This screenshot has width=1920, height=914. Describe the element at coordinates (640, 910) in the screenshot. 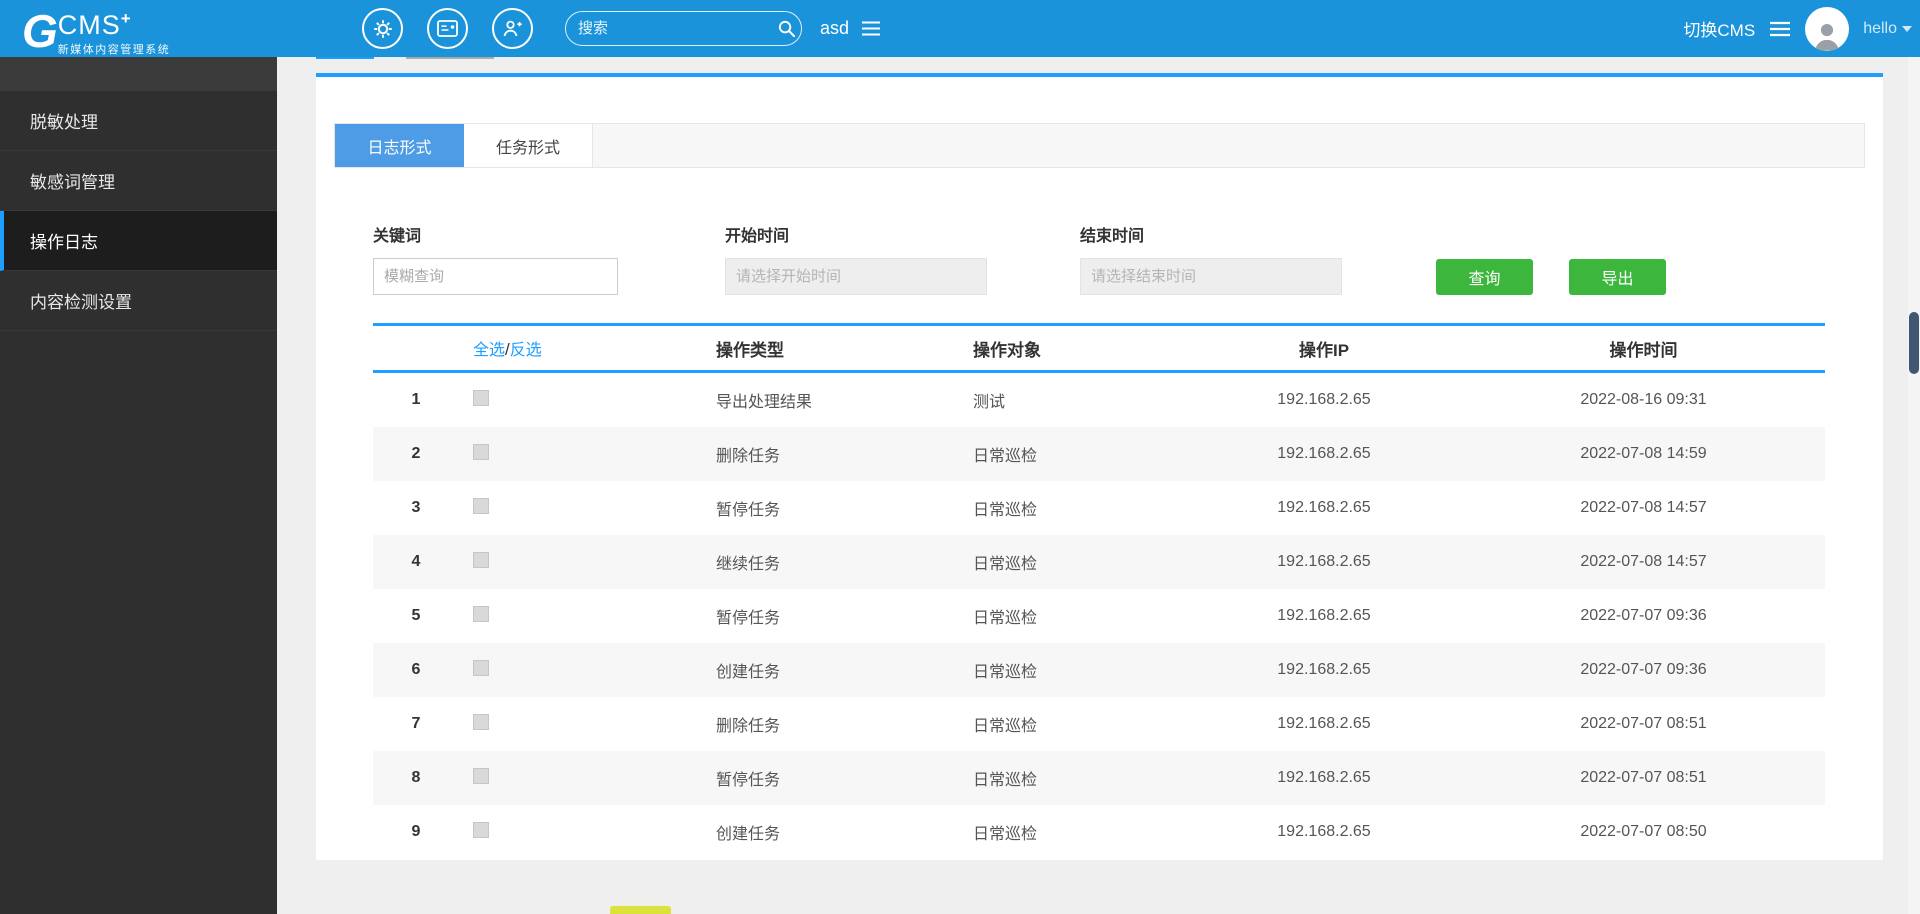

I see `pagination-partial-button` at that location.